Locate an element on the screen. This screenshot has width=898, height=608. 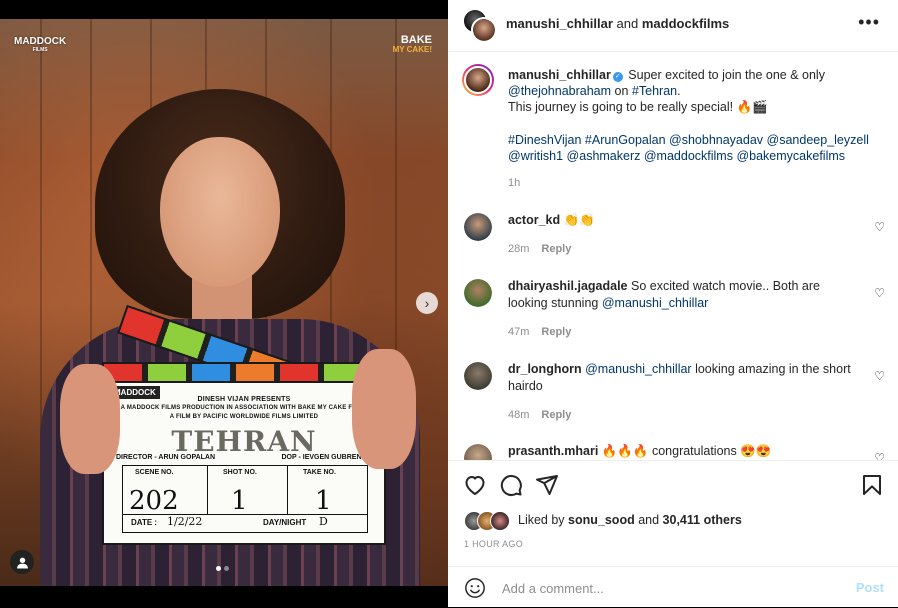
like-heart-icon is located at coordinates (475, 485).